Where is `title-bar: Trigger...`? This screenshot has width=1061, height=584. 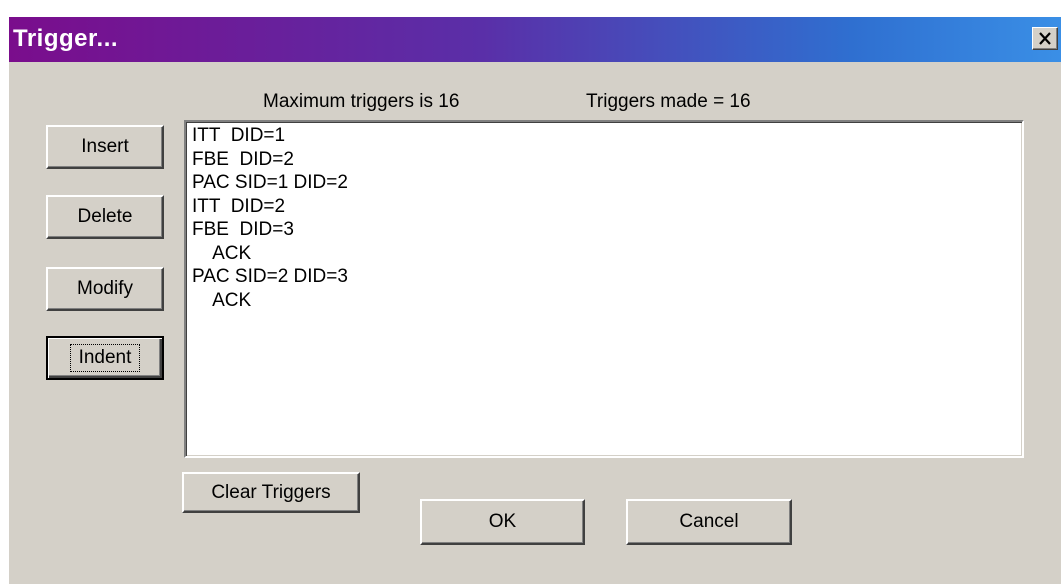
title-bar: Trigger... is located at coordinates (535, 39).